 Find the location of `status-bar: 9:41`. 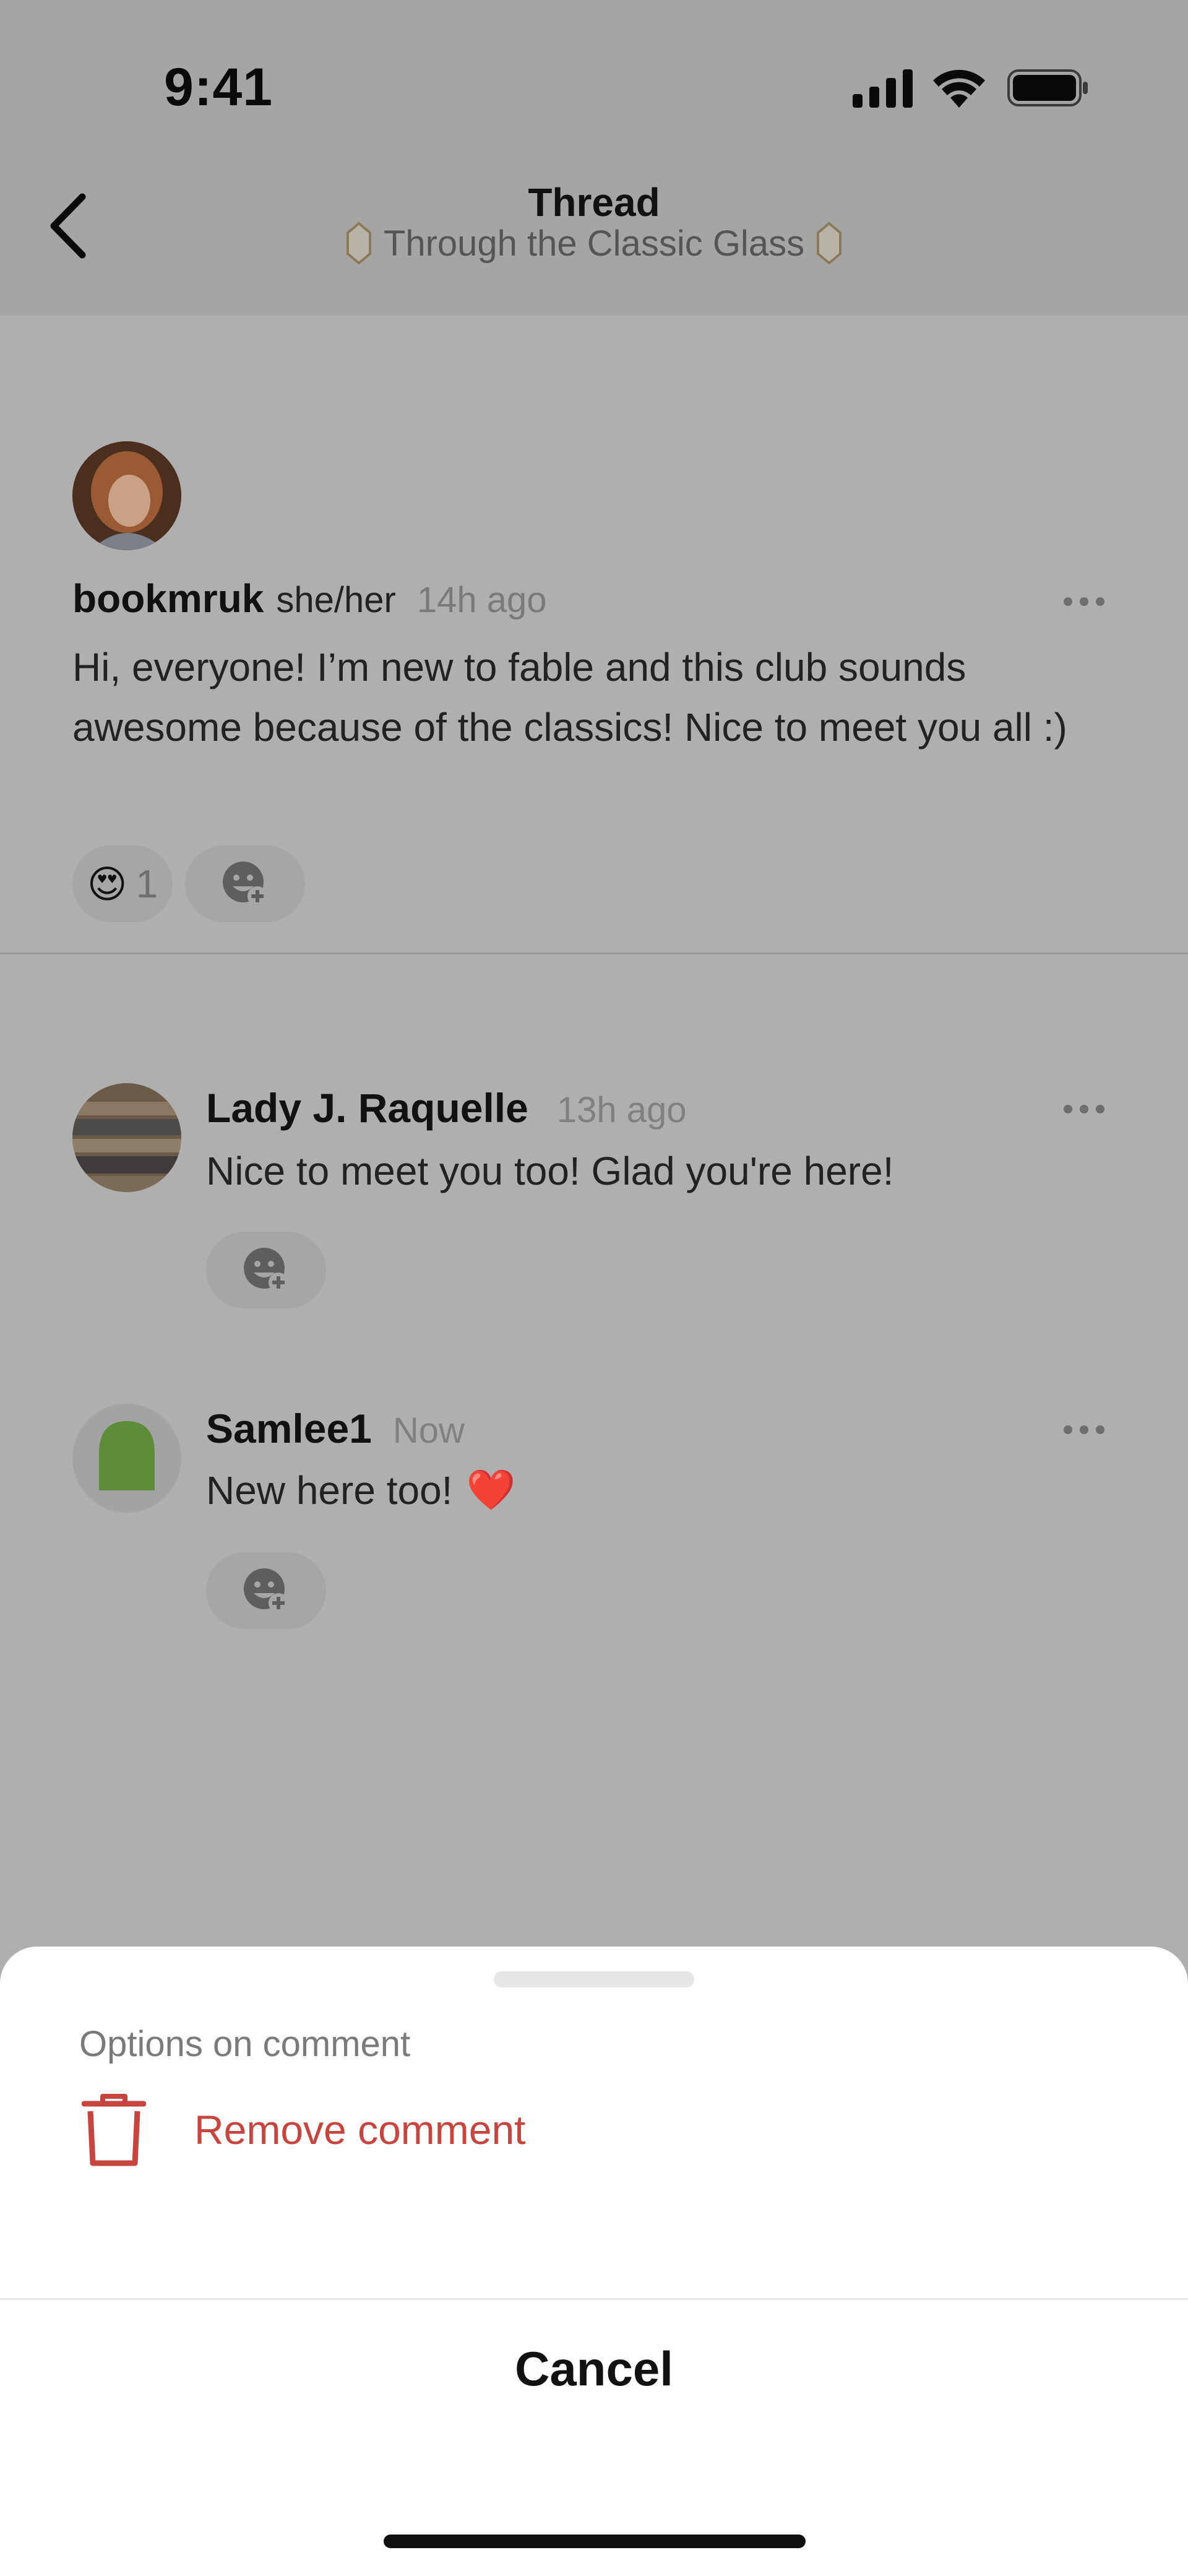

status-bar: 9:41 is located at coordinates (594, 80).